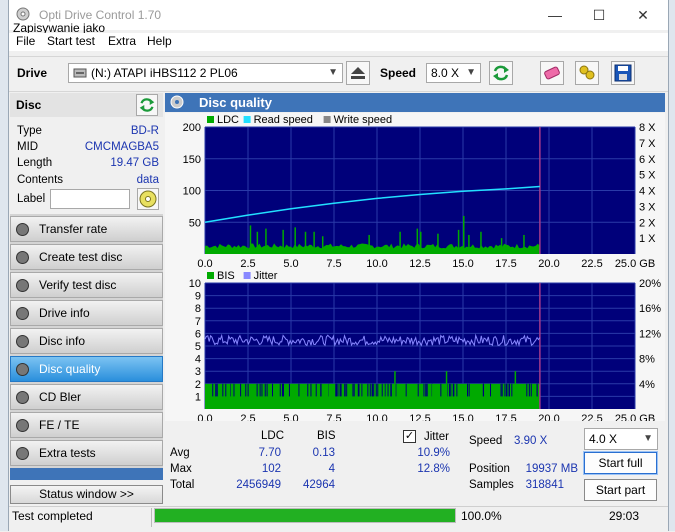 The image size is (675, 532). Describe the element at coordinates (73, 229) in the screenshot. I see `nav-label: Transfer rate` at that location.